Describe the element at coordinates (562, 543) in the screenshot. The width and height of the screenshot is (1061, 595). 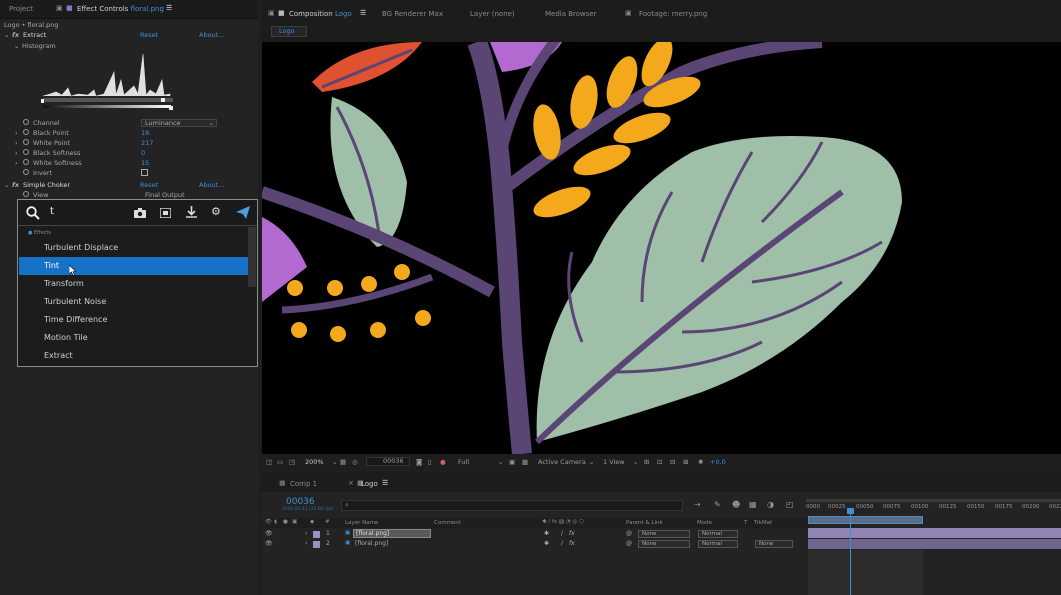
I see `quality-icon: ∕` at that location.